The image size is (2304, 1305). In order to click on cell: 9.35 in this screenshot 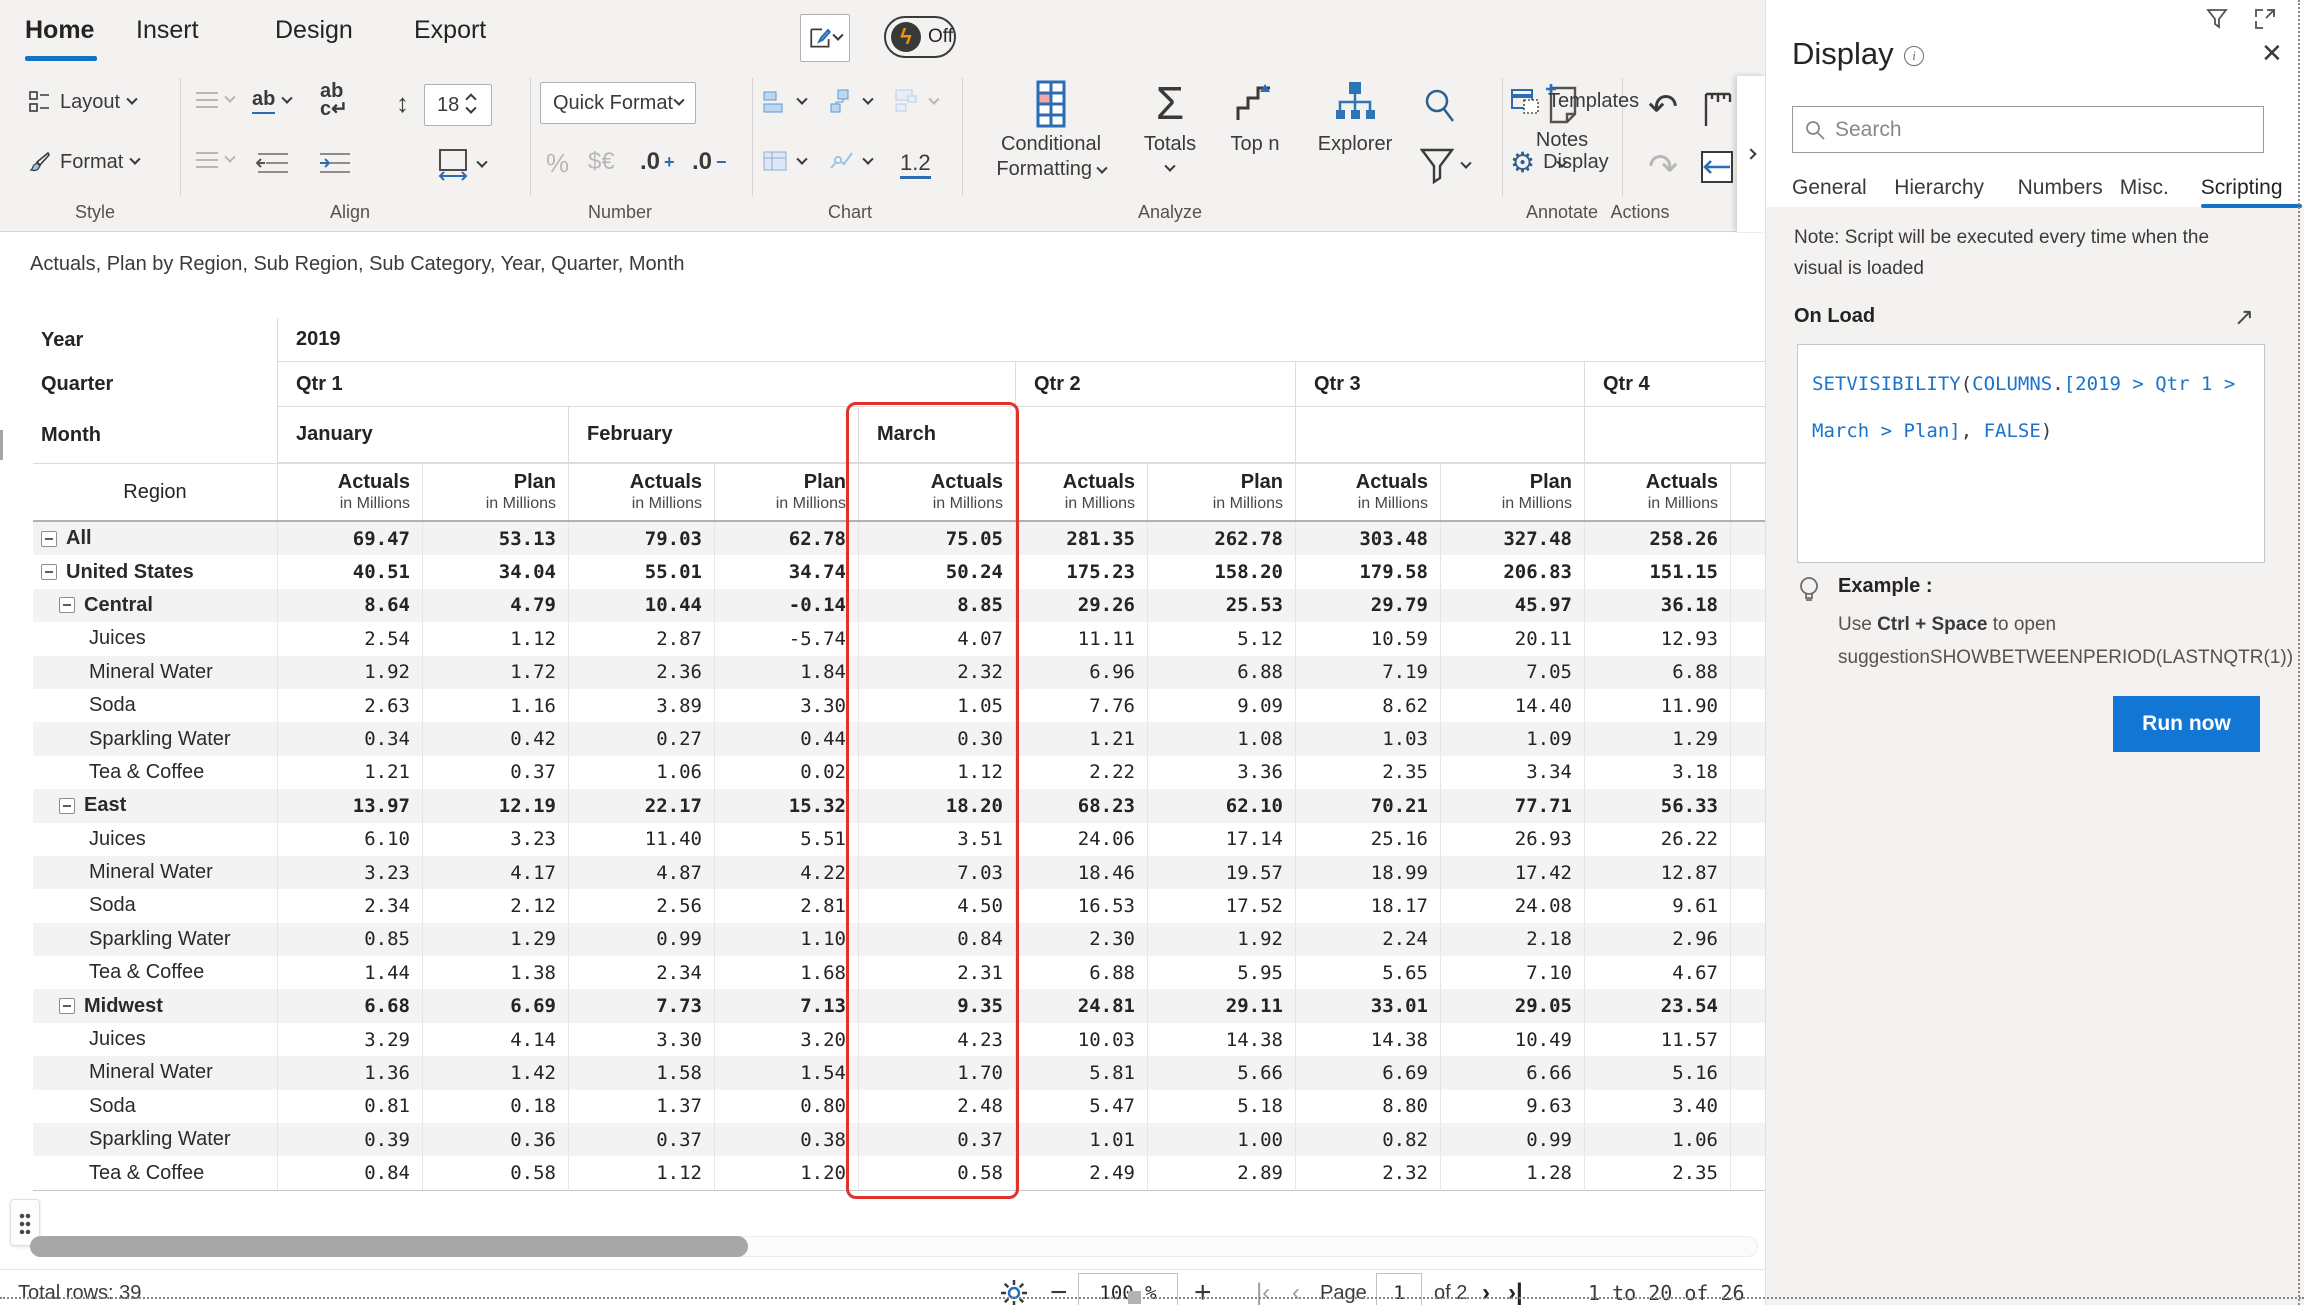, I will do `click(936, 1006)`.